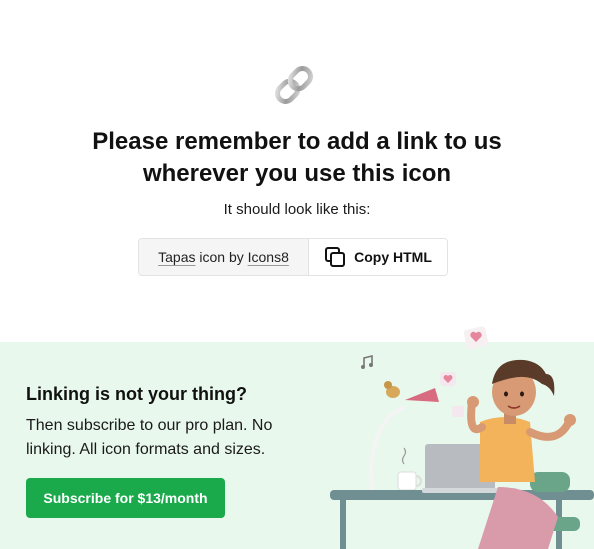 The height and width of the screenshot is (549, 594). What do you see at coordinates (176, 257) in the screenshot?
I see `icon-name-link: Tapas` at bounding box center [176, 257].